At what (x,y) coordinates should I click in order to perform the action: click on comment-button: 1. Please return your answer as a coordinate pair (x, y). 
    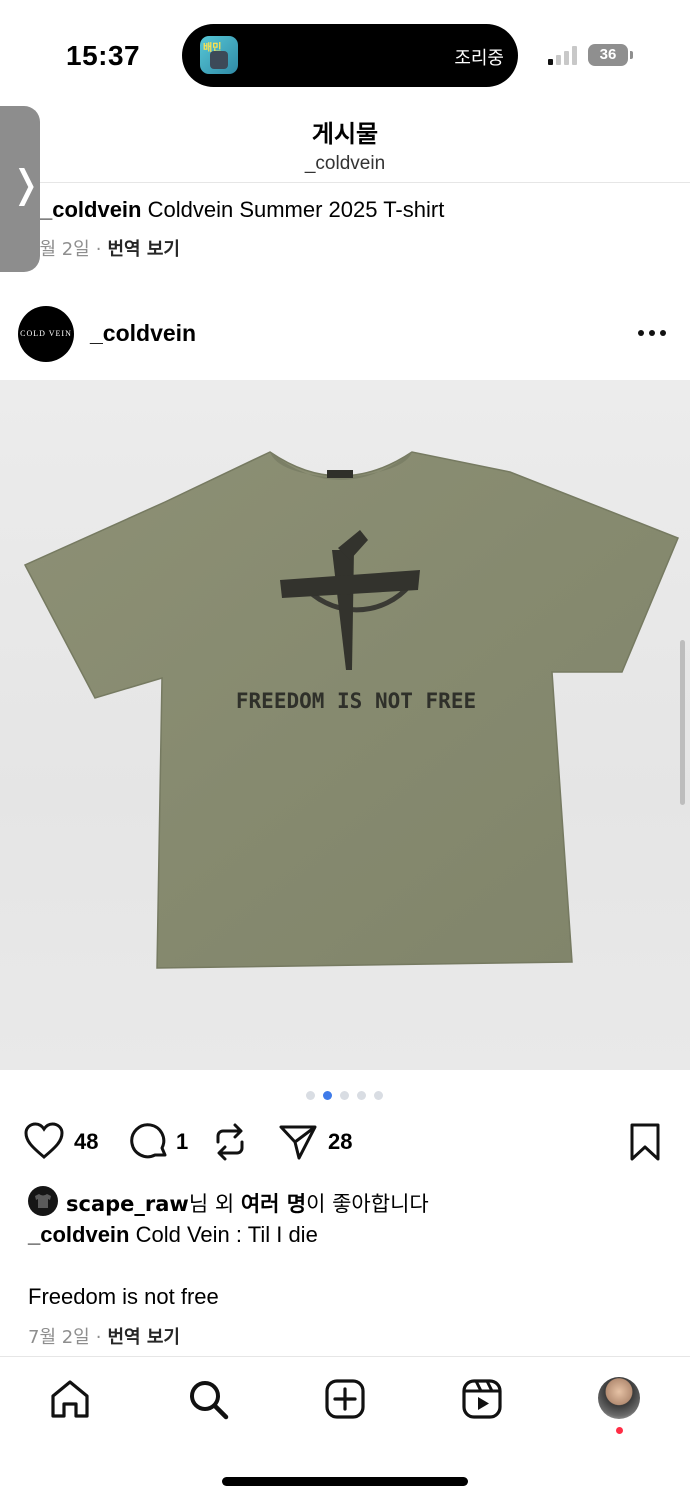
    Looking at the image, I should click on (160, 1142).